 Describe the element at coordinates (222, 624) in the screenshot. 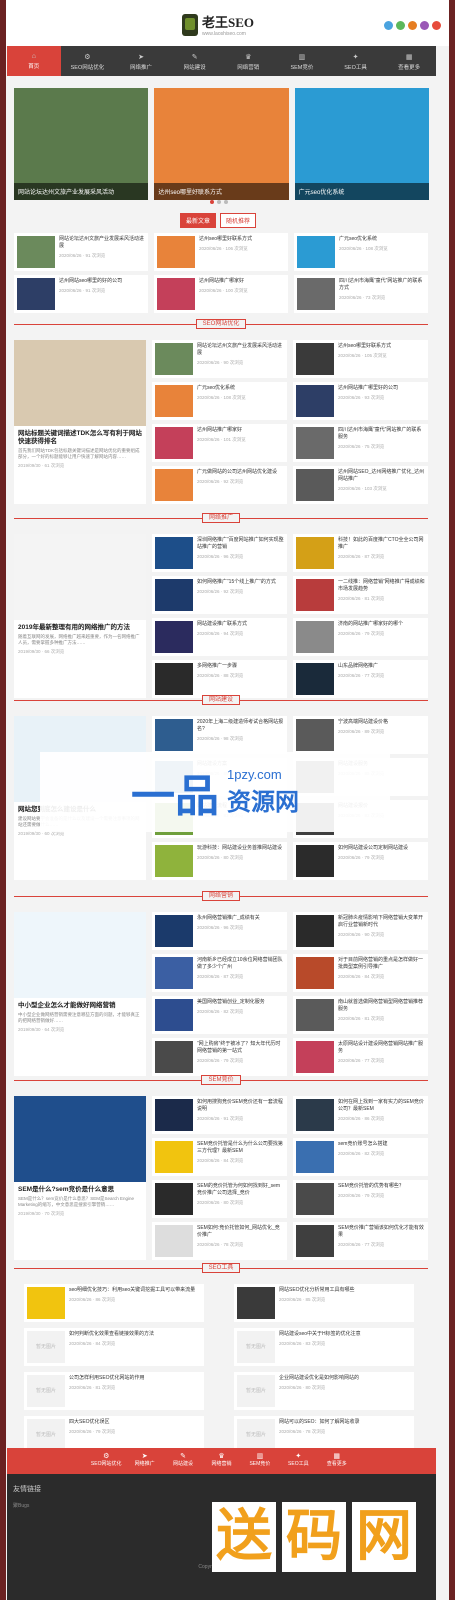

I see `article-title: 网站建设推广联系方式` at that location.